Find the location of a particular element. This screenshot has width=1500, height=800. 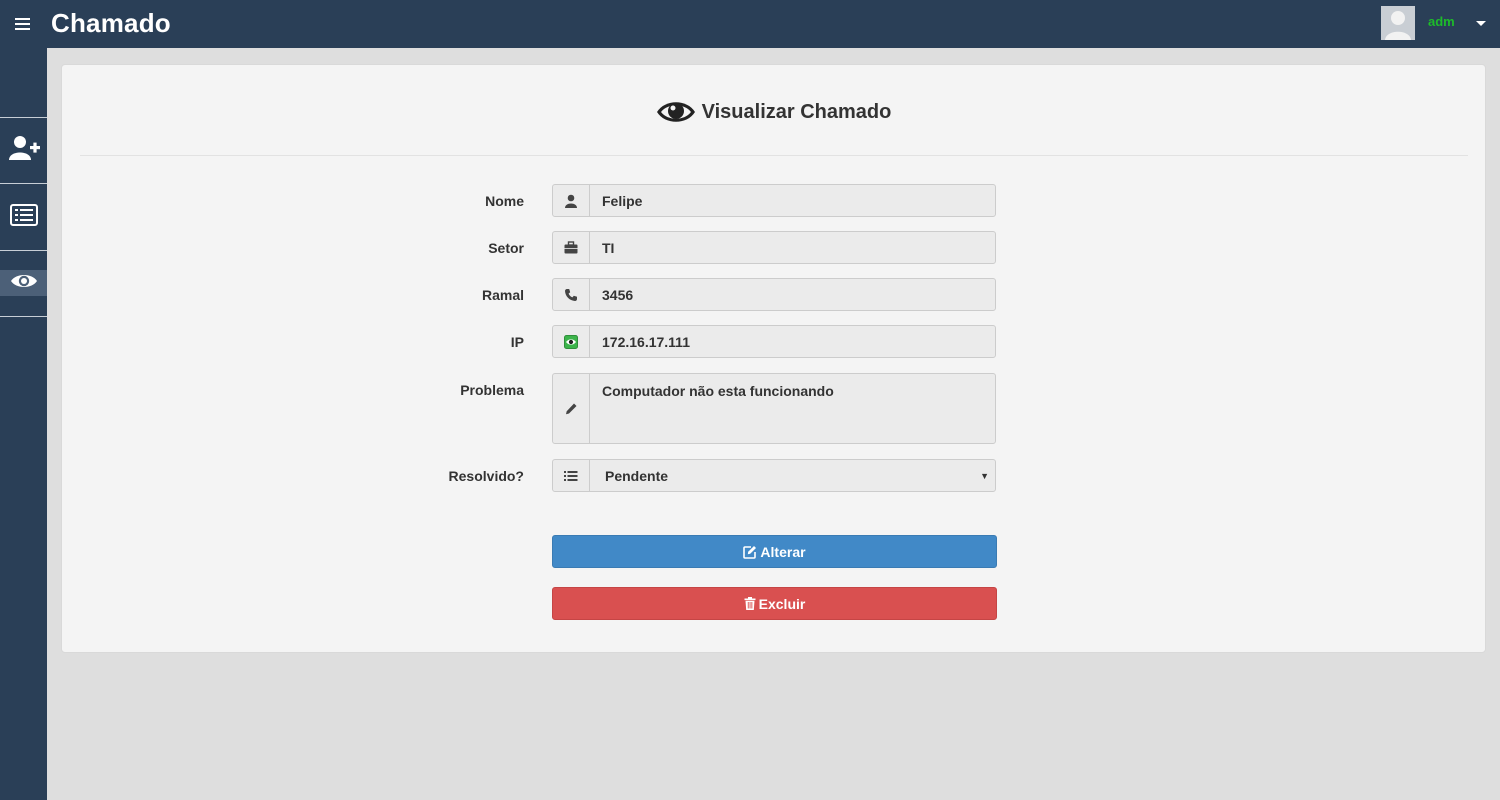

ip-field: 172.16.17.111 is located at coordinates (774, 341).